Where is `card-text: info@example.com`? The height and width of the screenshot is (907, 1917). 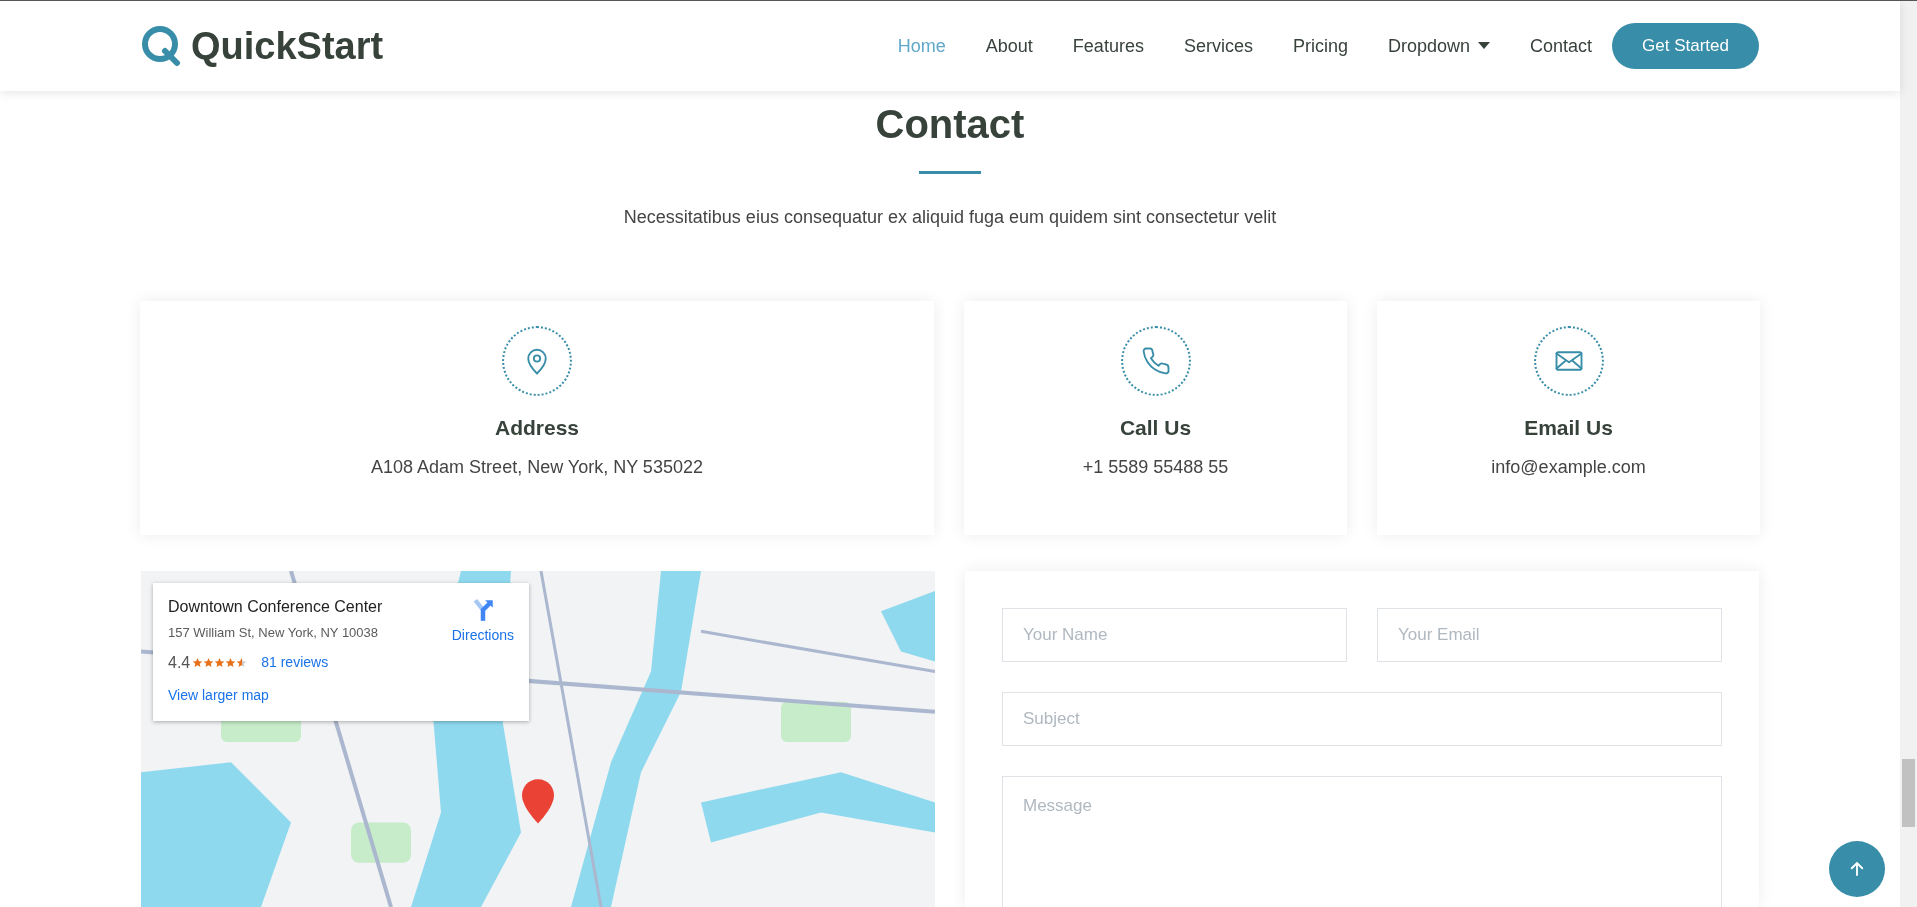 card-text: info@example.com is located at coordinates (1568, 467).